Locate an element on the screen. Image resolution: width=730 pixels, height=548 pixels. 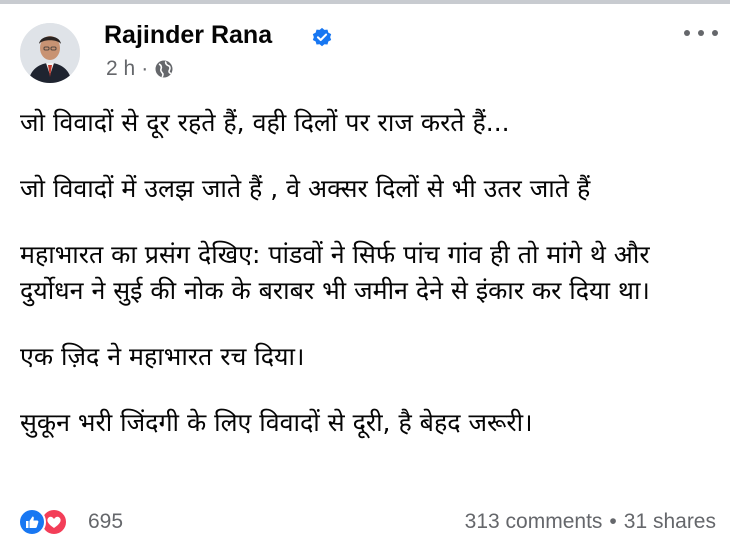
post-paragraph: एक ज़िद ने महाभारत रच दिया। is located at coordinates (162, 356).